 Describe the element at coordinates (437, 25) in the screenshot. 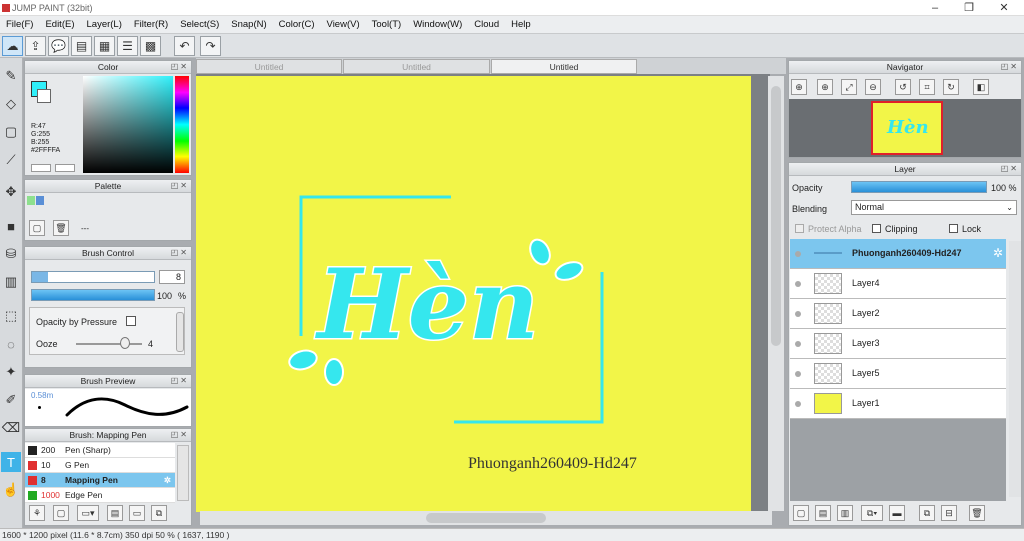

I see `menu-window: Window(W)` at that location.